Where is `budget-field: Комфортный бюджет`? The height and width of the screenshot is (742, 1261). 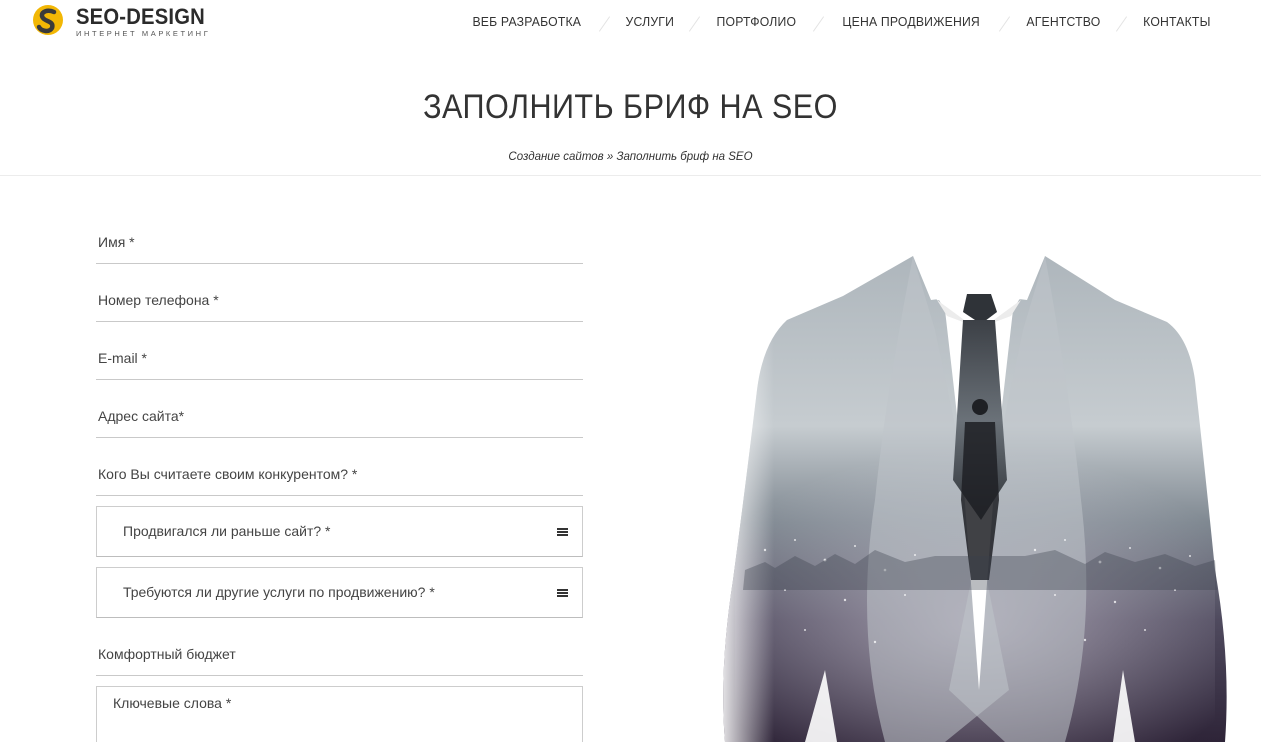 budget-field: Комфортный бюджет is located at coordinates (339, 653).